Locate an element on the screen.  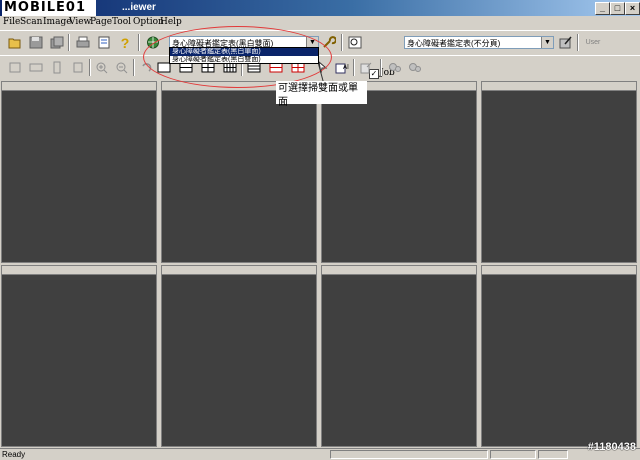
maximize-button: □ is located at coordinates (617, 8).